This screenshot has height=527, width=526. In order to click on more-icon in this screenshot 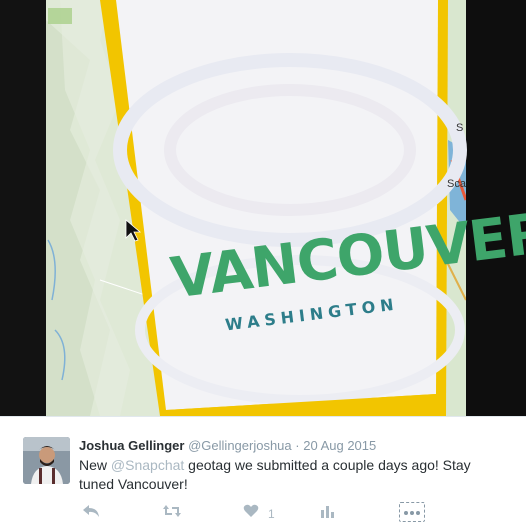, I will do `click(412, 513)`.